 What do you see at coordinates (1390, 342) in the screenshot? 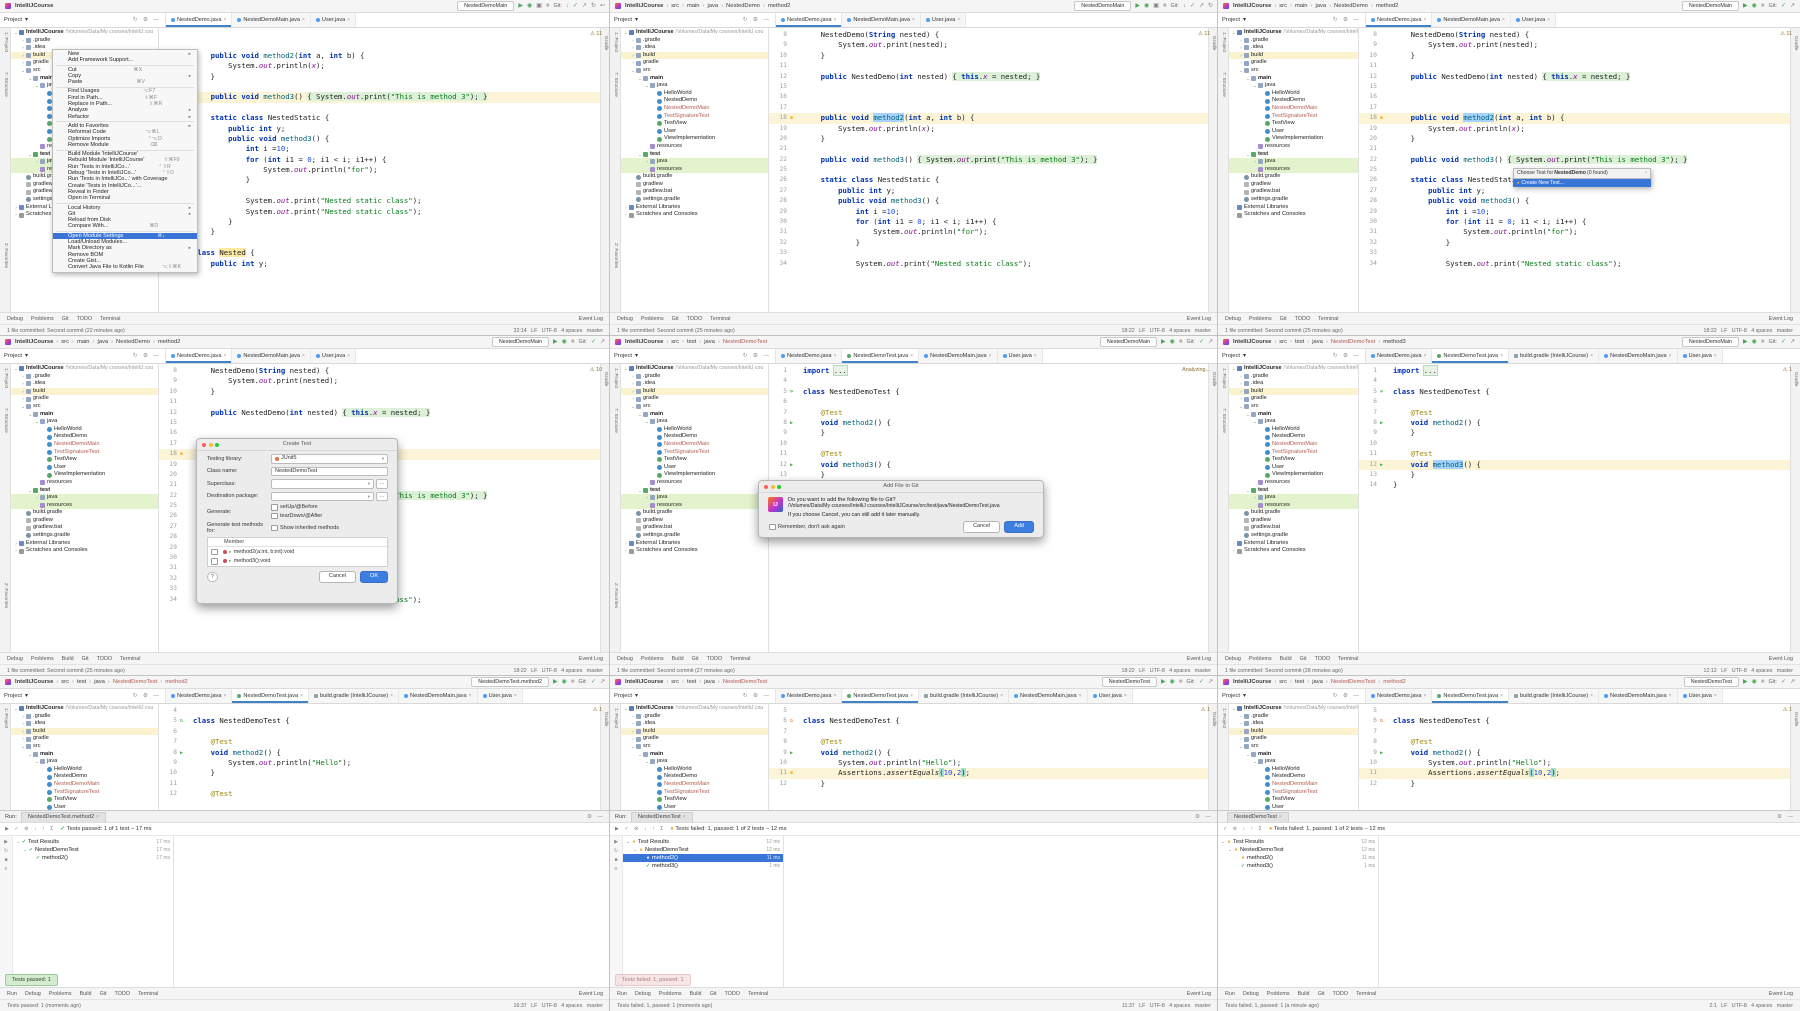
I see `breadcrumb-item: method3` at bounding box center [1390, 342].